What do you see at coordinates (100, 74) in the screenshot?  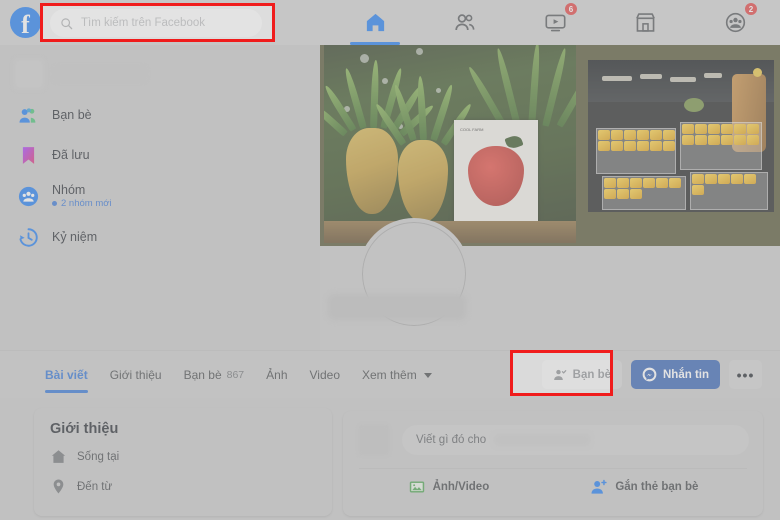 I see `sidebar-name-redacted` at bounding box center [100, 74].